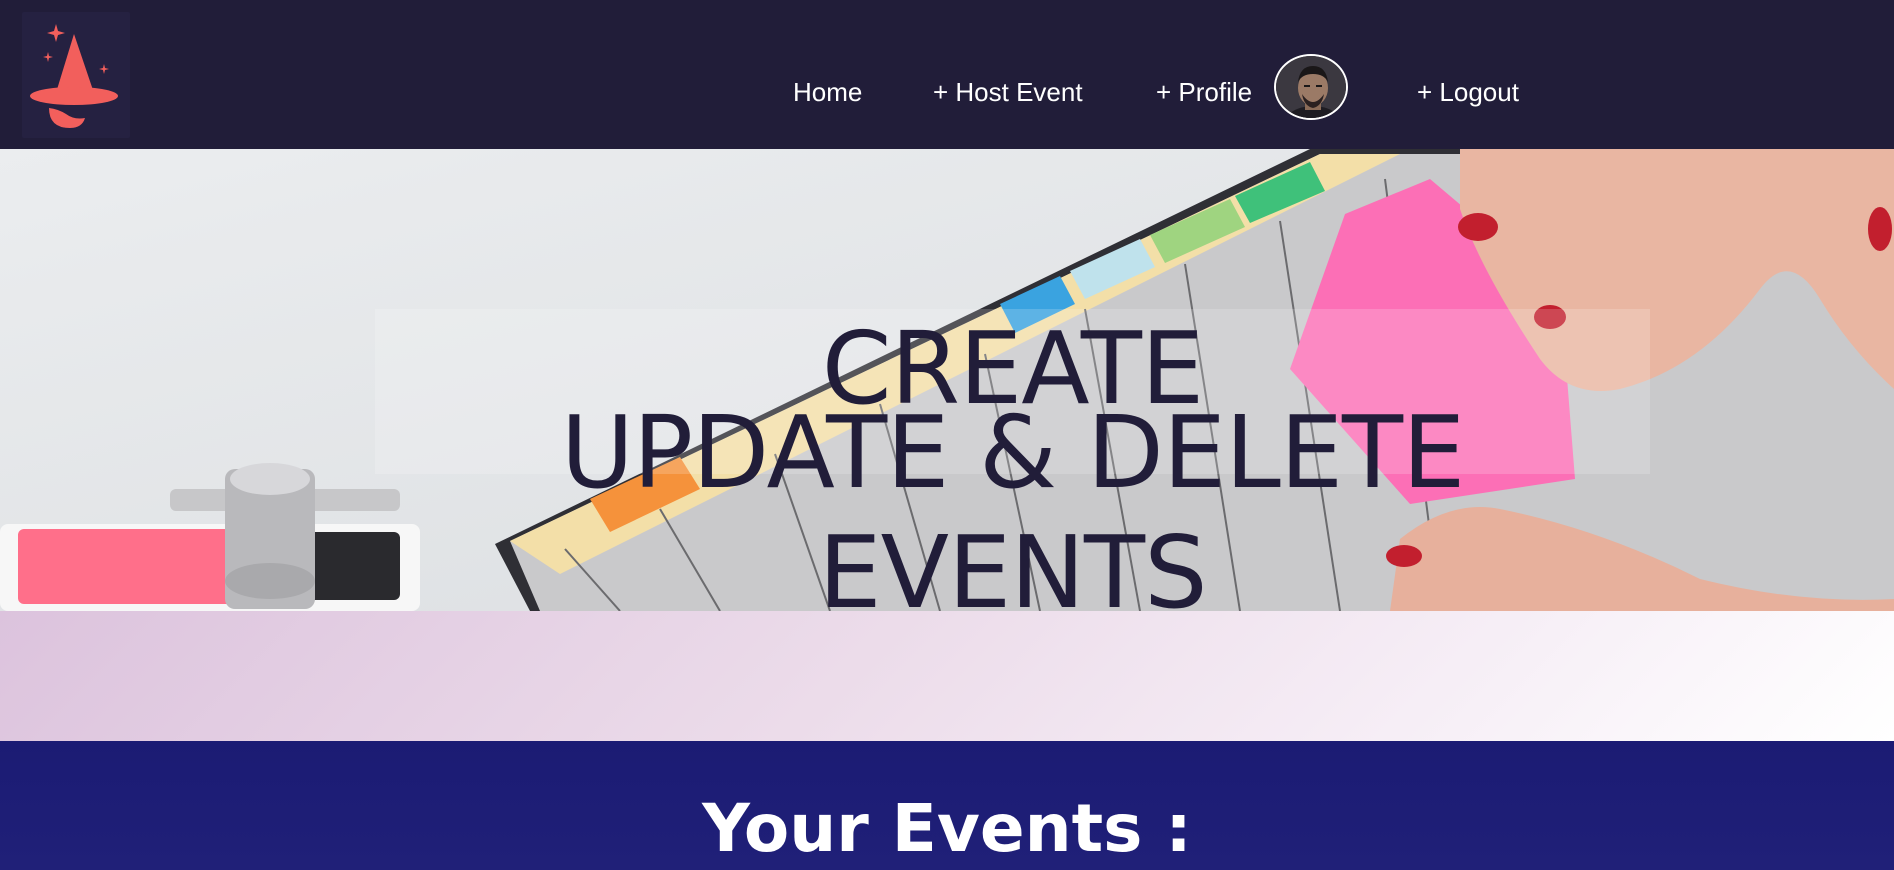  What do you see at coordinates (1468, 92) in the screenshot?
I see `nav-logout-link: + Logout` at bounding box center [1468, 92].